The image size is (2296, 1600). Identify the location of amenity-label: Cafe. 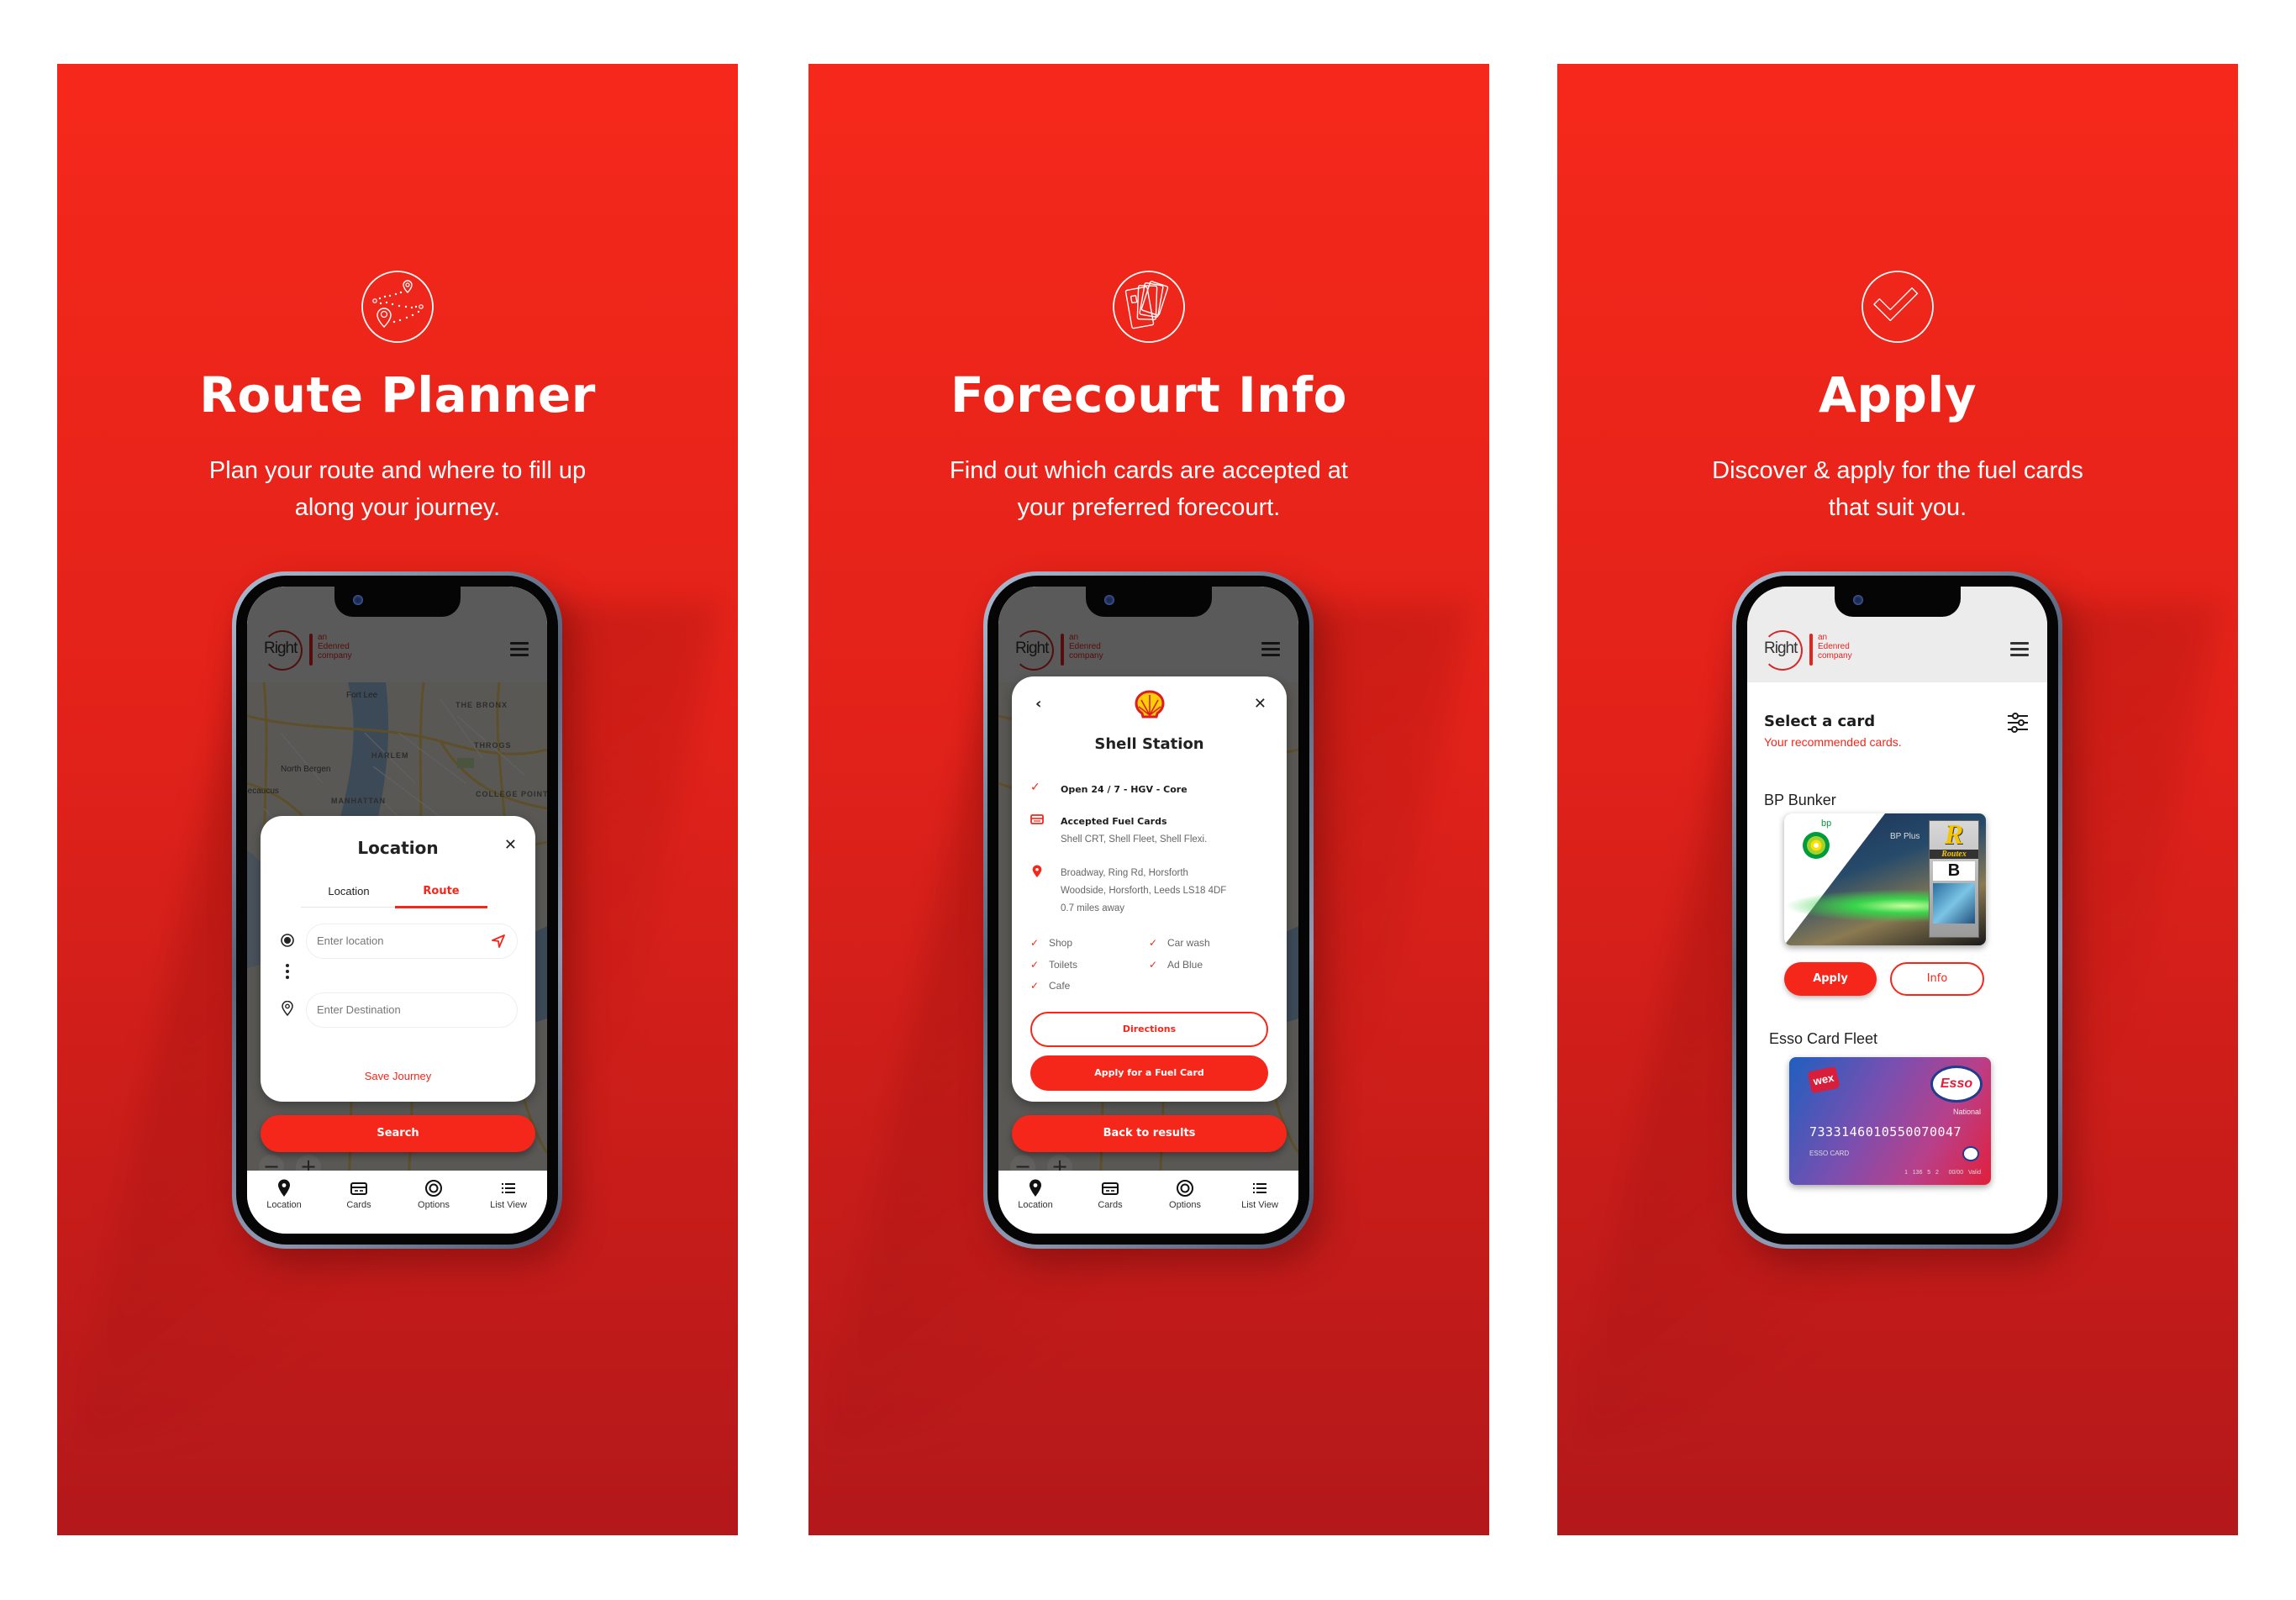
(1060, 986).